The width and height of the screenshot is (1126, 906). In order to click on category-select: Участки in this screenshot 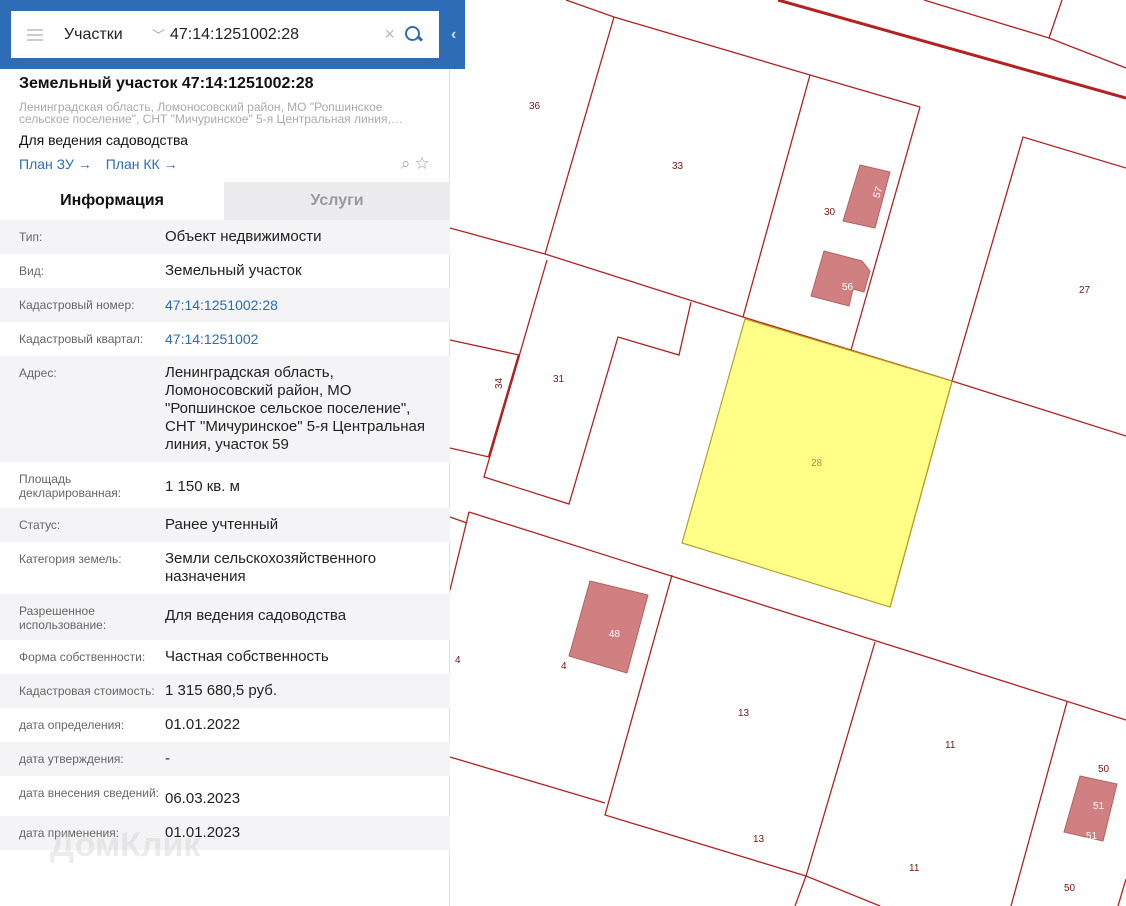, I will do `click(108, 35)`.